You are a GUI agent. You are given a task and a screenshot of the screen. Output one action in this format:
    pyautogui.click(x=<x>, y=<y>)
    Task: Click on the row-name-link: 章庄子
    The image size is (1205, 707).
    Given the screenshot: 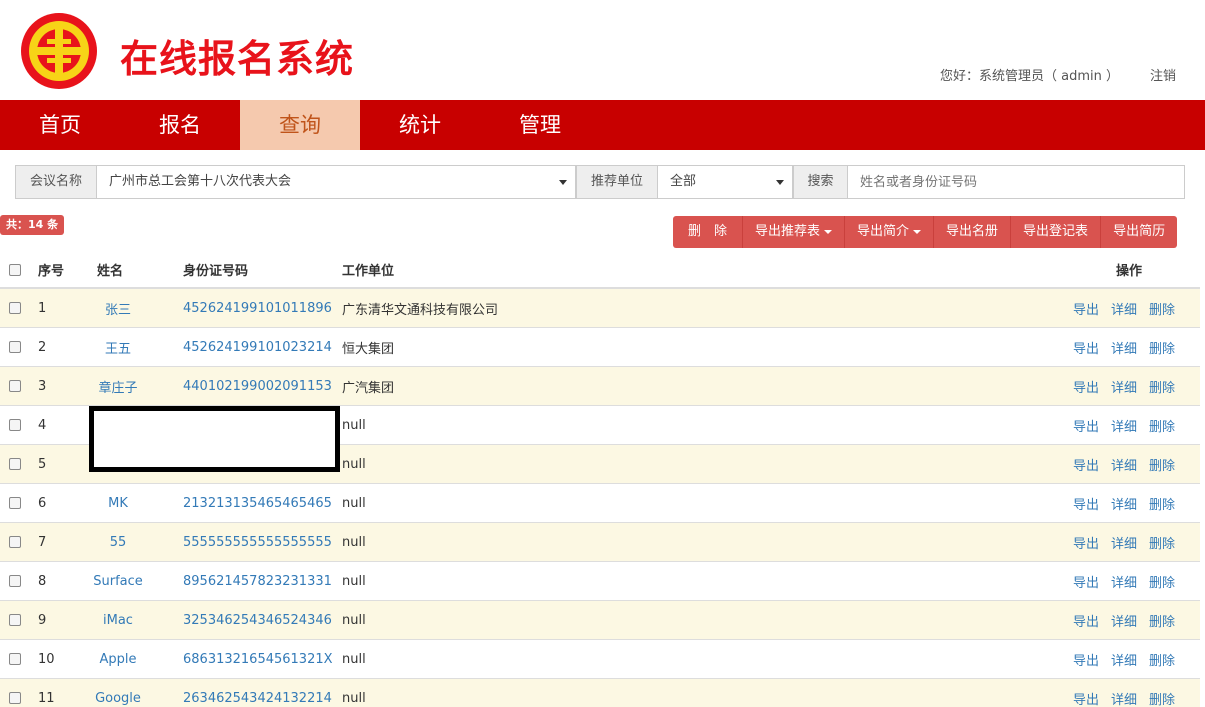 What is the action you would take?
    pyautogui.click(x=118, y=386)
    